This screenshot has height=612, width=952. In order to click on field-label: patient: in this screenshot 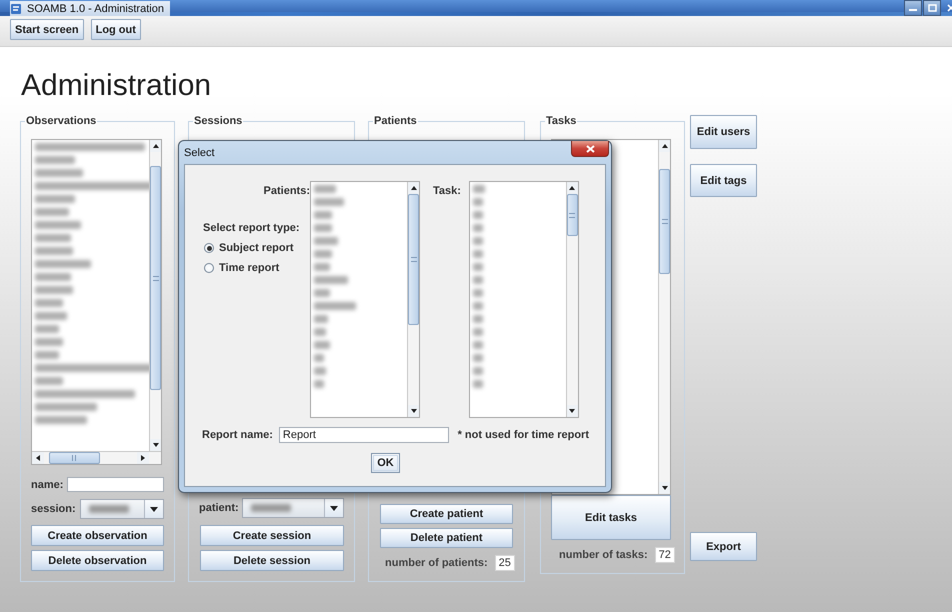, I will do `click(218, 508)`.